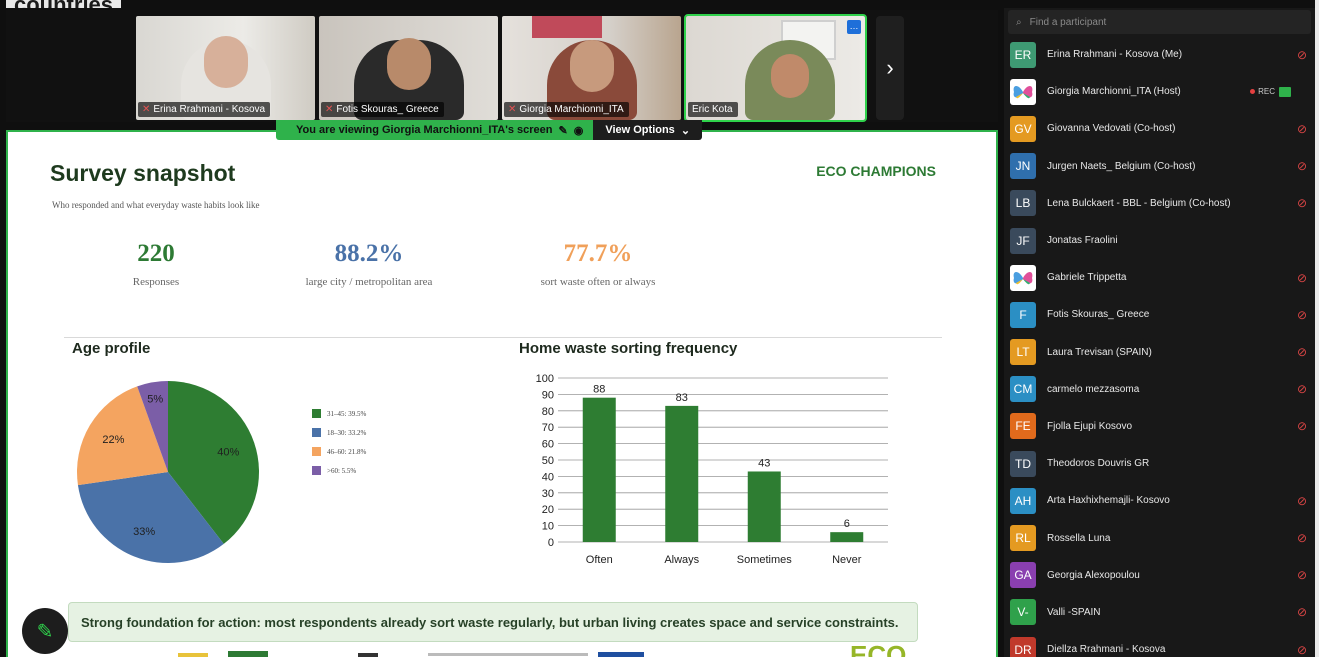  What do you see at coordinates (1159, 389) in the screenshot?
I see `participant-row: CM carmelo mezzasoma ⊘` at bounding box center [1159, 389].